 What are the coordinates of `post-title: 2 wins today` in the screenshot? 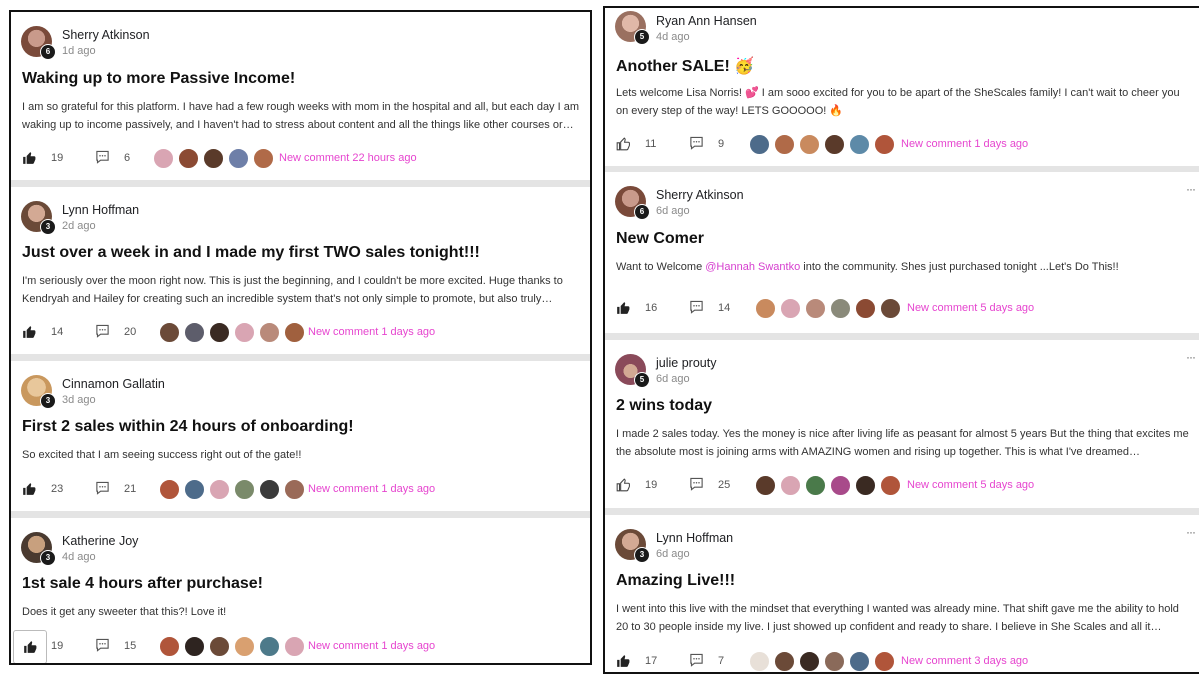 It's located at (664, 406).